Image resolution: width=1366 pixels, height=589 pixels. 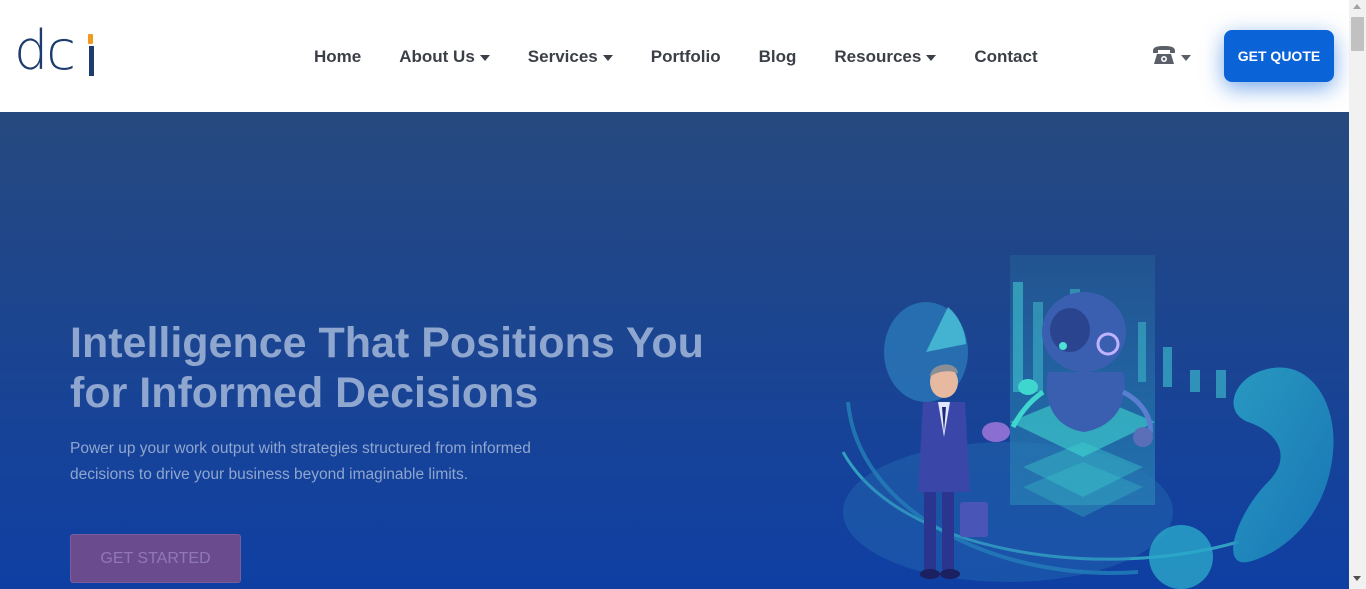 I want to click on nav-blog-label: Blog, so click(x=777, y=56).